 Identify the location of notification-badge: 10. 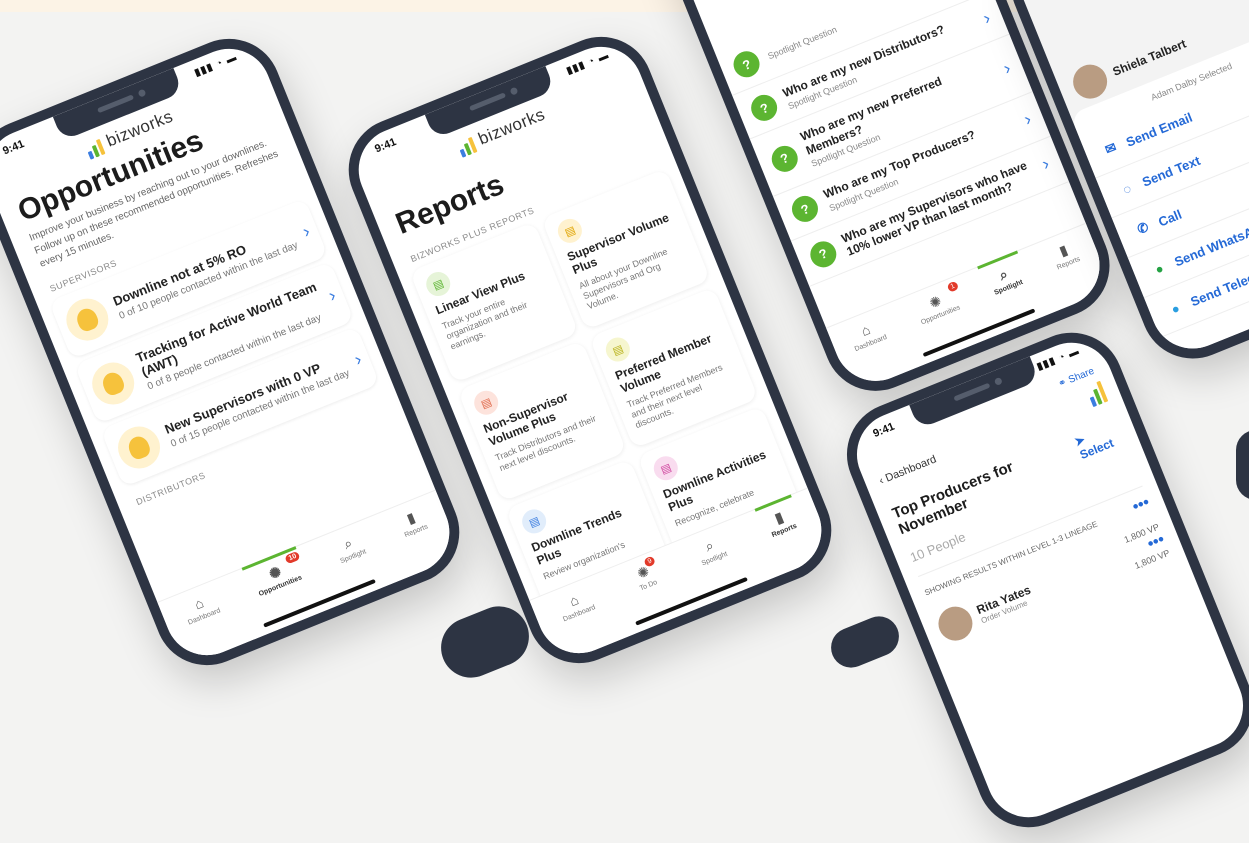
(292, 557).